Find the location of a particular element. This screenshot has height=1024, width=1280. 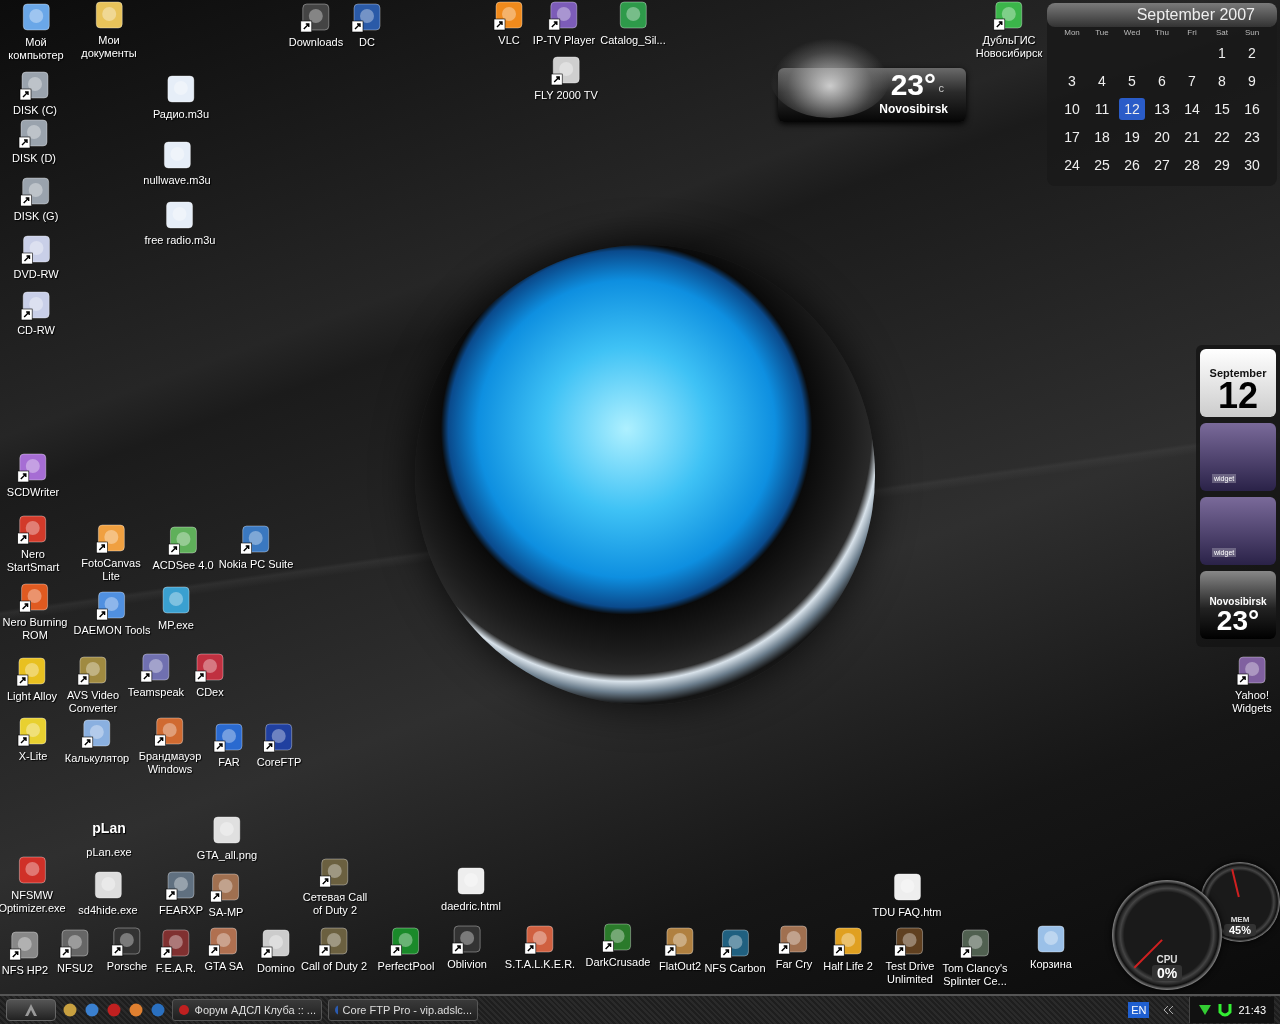

language-indicator: EN is located at coordinates (1139, 1010).